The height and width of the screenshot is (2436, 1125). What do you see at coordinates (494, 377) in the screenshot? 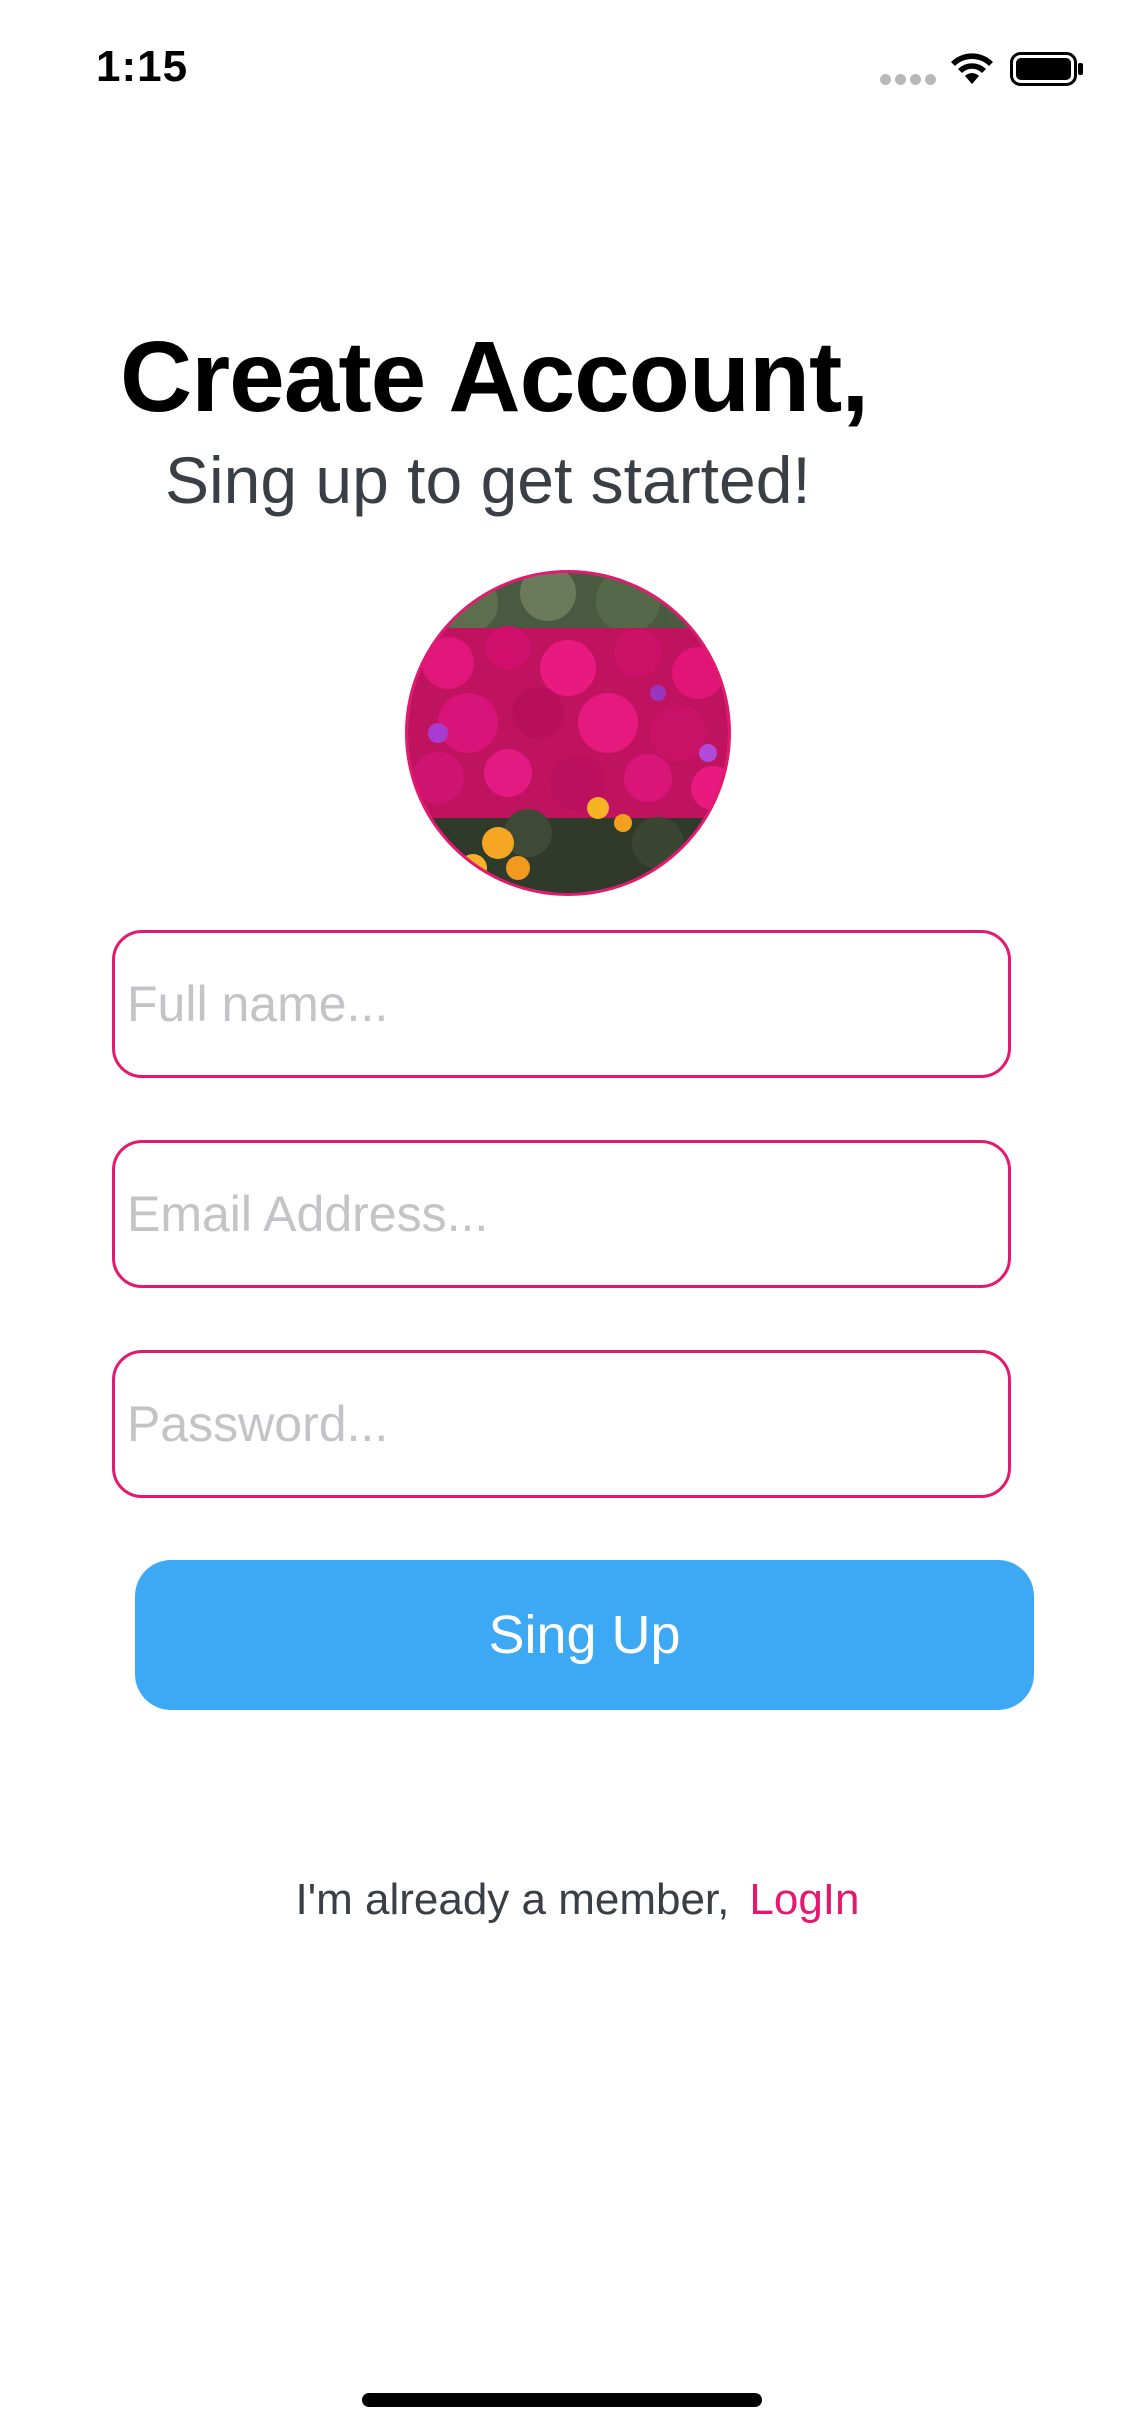
I see `page-title: Create Account,` at bounding box center [494, 377].